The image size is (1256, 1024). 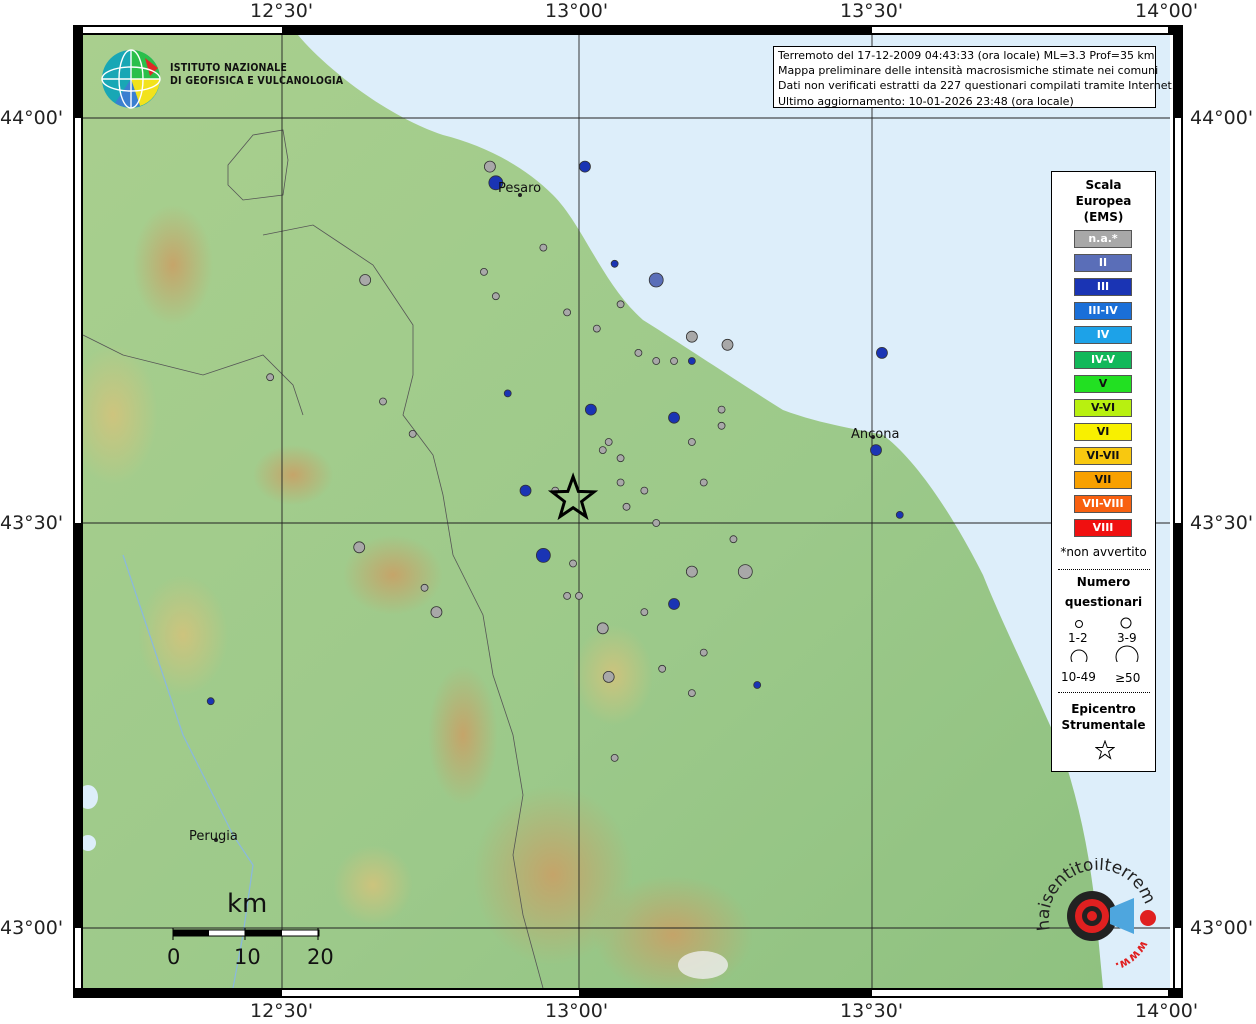 I want to click on scale-bar, so click(x=246, y=934).